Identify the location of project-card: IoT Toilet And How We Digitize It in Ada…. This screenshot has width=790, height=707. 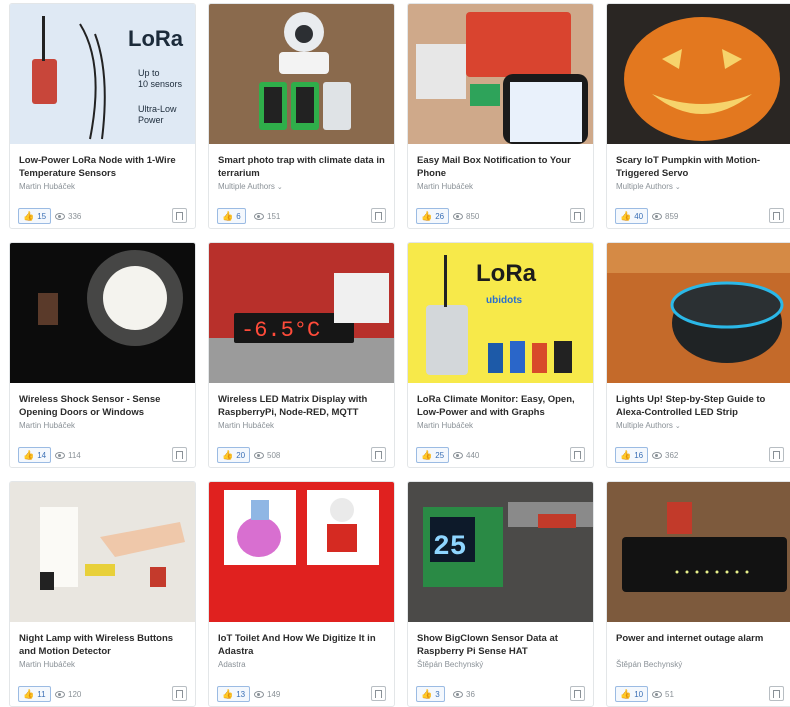
(301, 594).